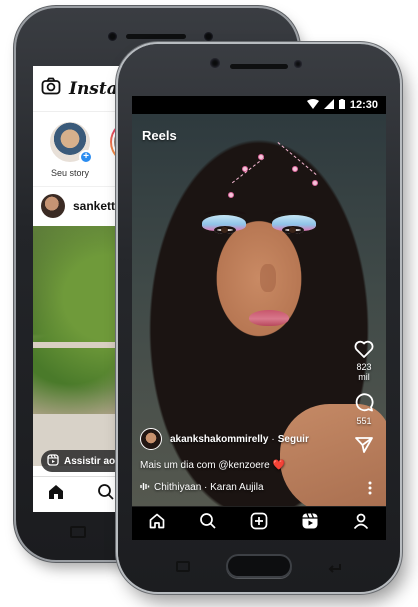 The width and height of the screenshot is (418, 607). Describe the element at coordinates (219, 439) in the screenshot. I see `author-username: akankshakommirelly` at that location.